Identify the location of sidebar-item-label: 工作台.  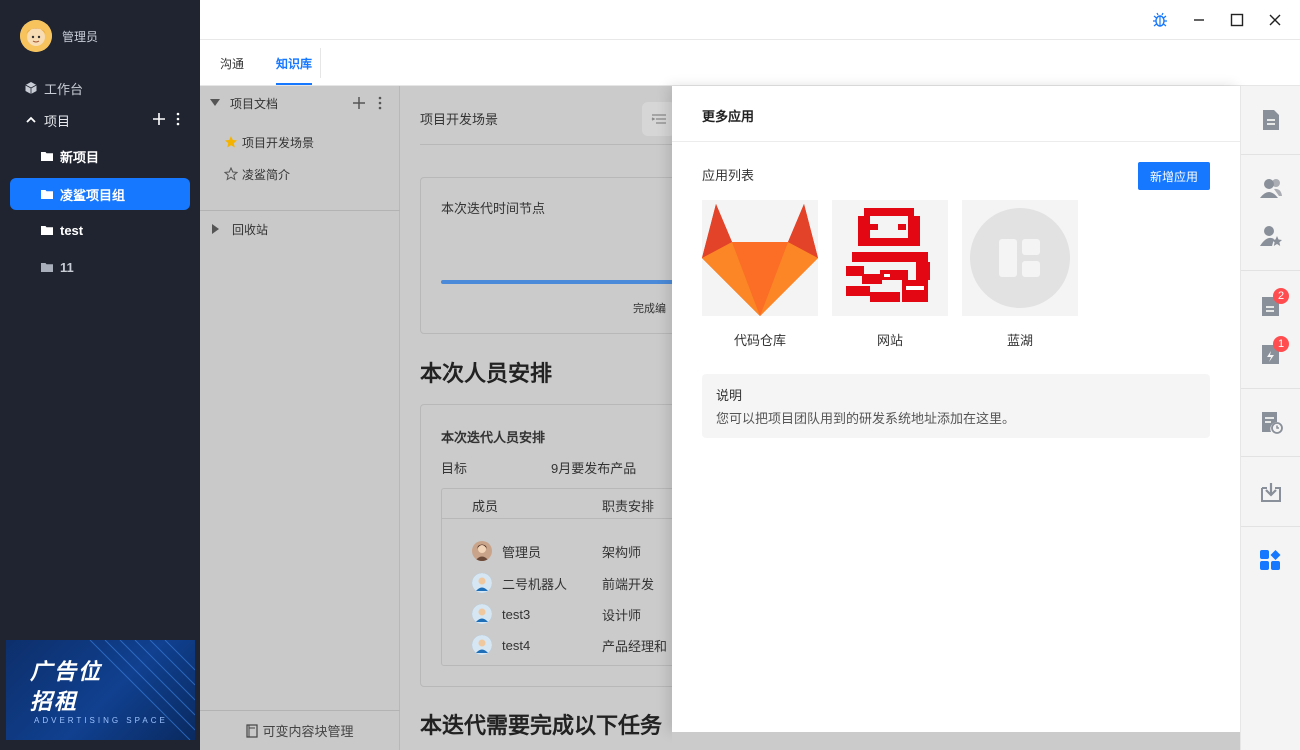
(64, 89).